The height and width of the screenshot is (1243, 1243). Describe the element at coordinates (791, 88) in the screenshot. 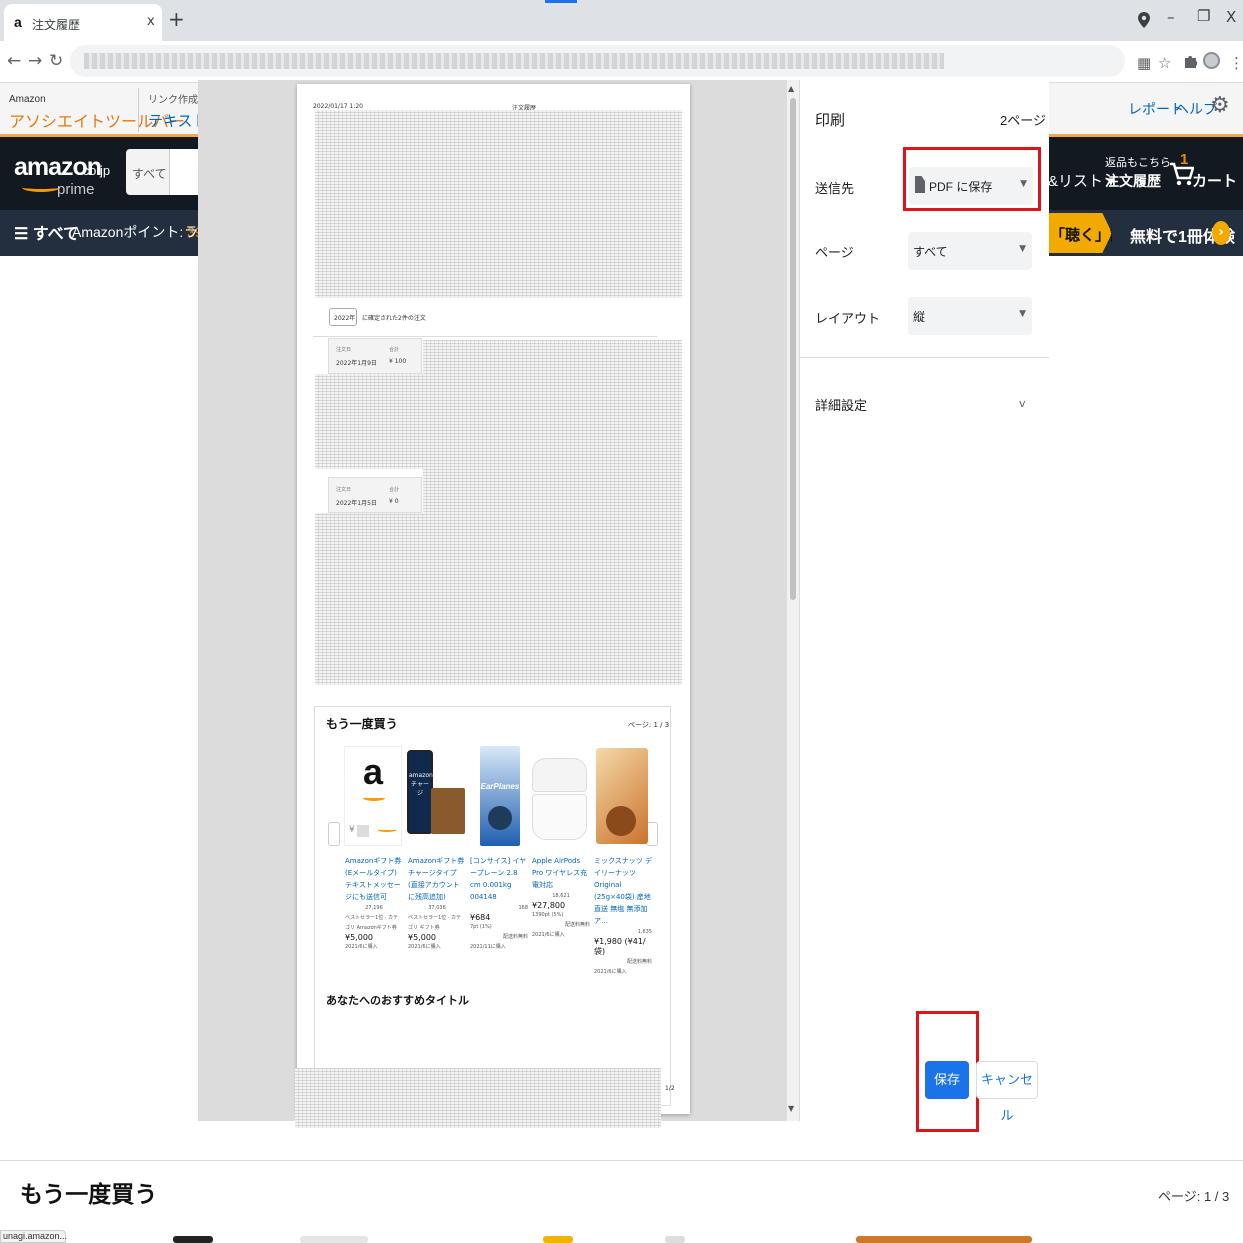

I see `scroll-up-icon: ▲` at that location.